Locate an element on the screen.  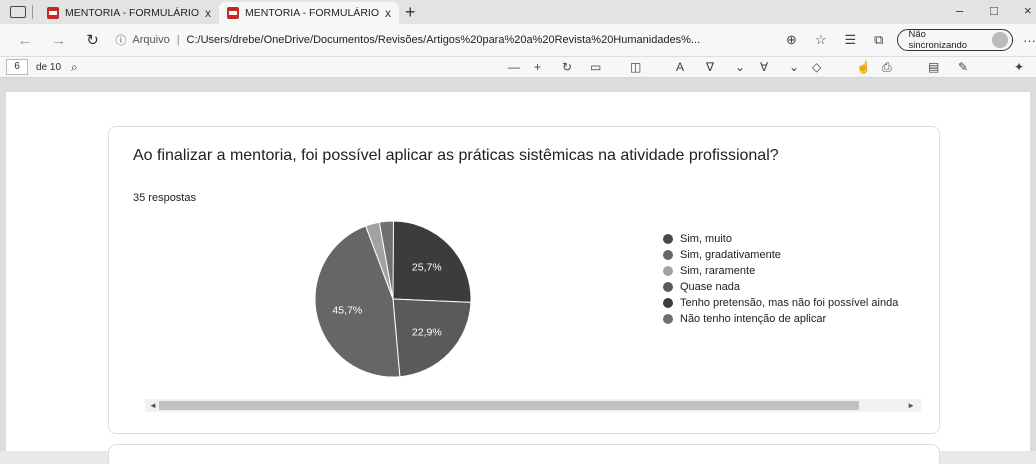
collections-icon: ⧉ is located at coordinates (878, 40).